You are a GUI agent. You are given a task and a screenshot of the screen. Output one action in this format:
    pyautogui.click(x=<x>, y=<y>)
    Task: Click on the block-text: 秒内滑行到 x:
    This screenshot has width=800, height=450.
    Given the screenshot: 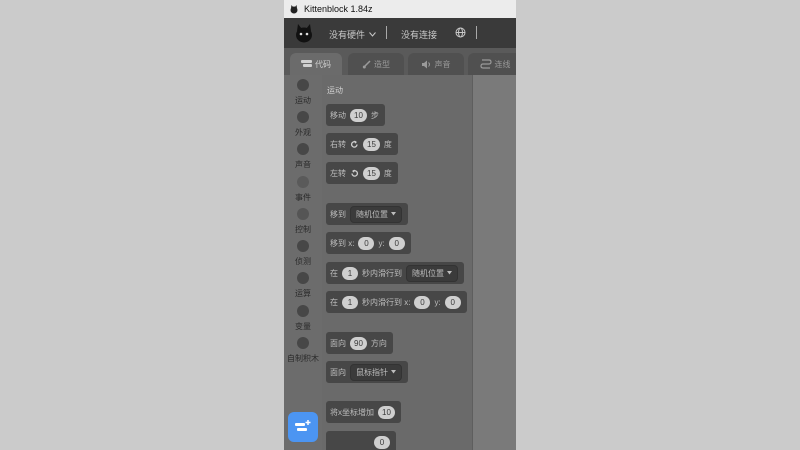 What is the action you would take?
    pyautogui.click(x=386, y=302)
    